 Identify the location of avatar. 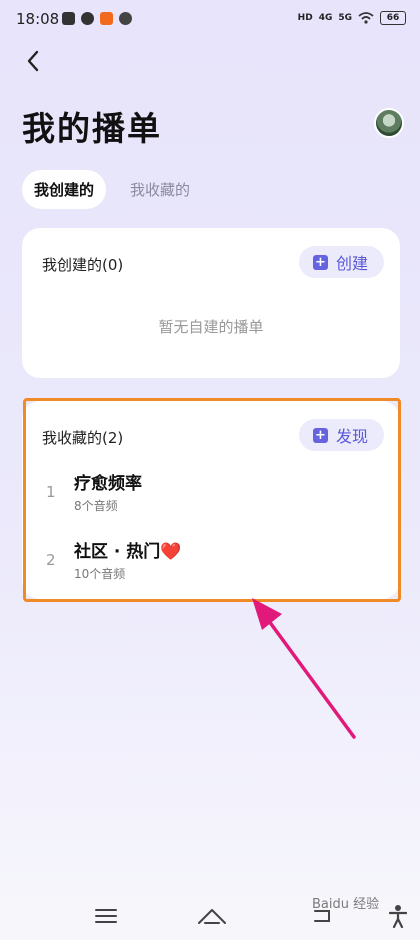
(389, 123).